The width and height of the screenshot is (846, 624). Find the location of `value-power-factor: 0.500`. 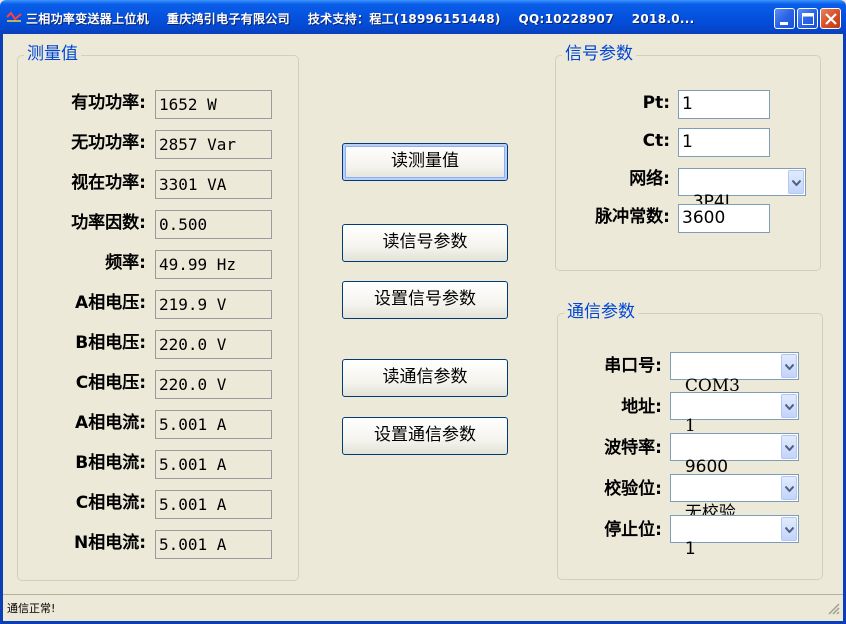

value-power-factor: 0.500 is located at coordinates (213, 224).